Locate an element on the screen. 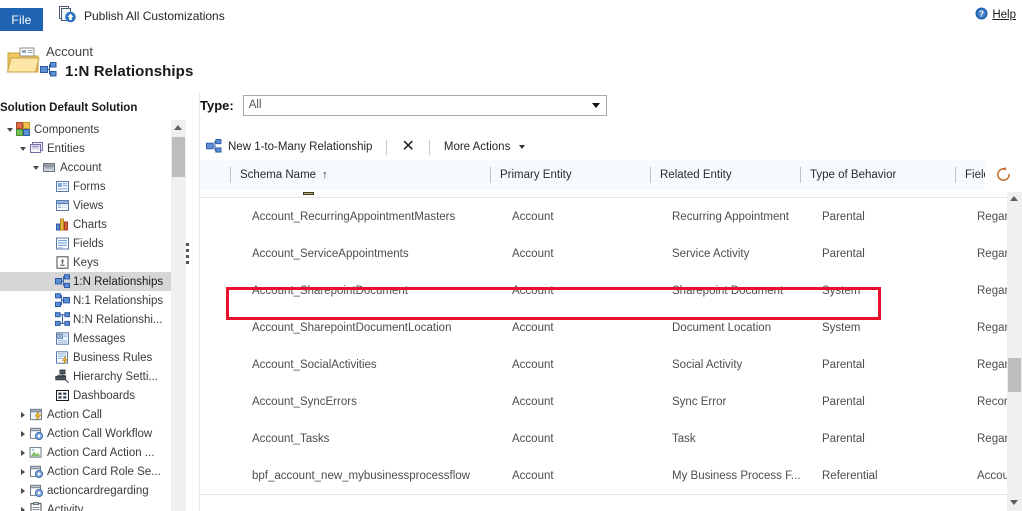  cell-schema-name: Account_SharepointDocumentLocation is located at coordinates (352, 327).